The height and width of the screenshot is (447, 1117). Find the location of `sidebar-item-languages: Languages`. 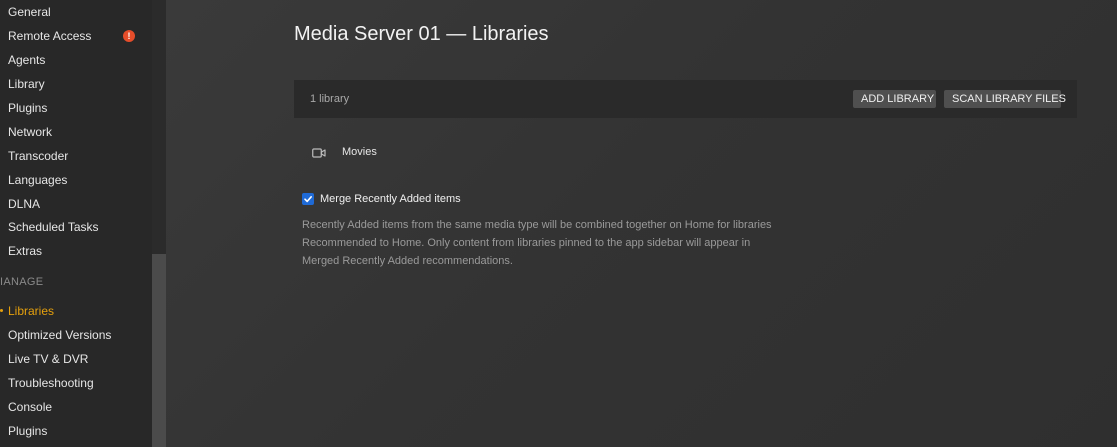

sidebar-item-languages: Languages is located at coordinates (78, 180).